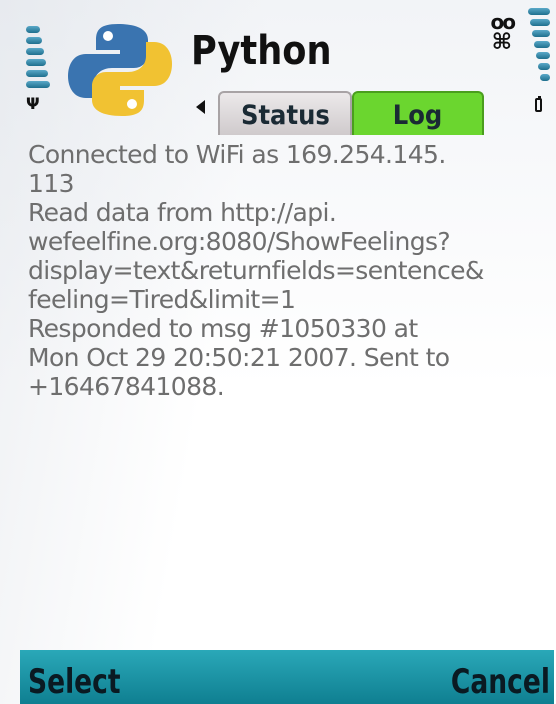  I want to click on tab-status: Status, so click(285, 113).